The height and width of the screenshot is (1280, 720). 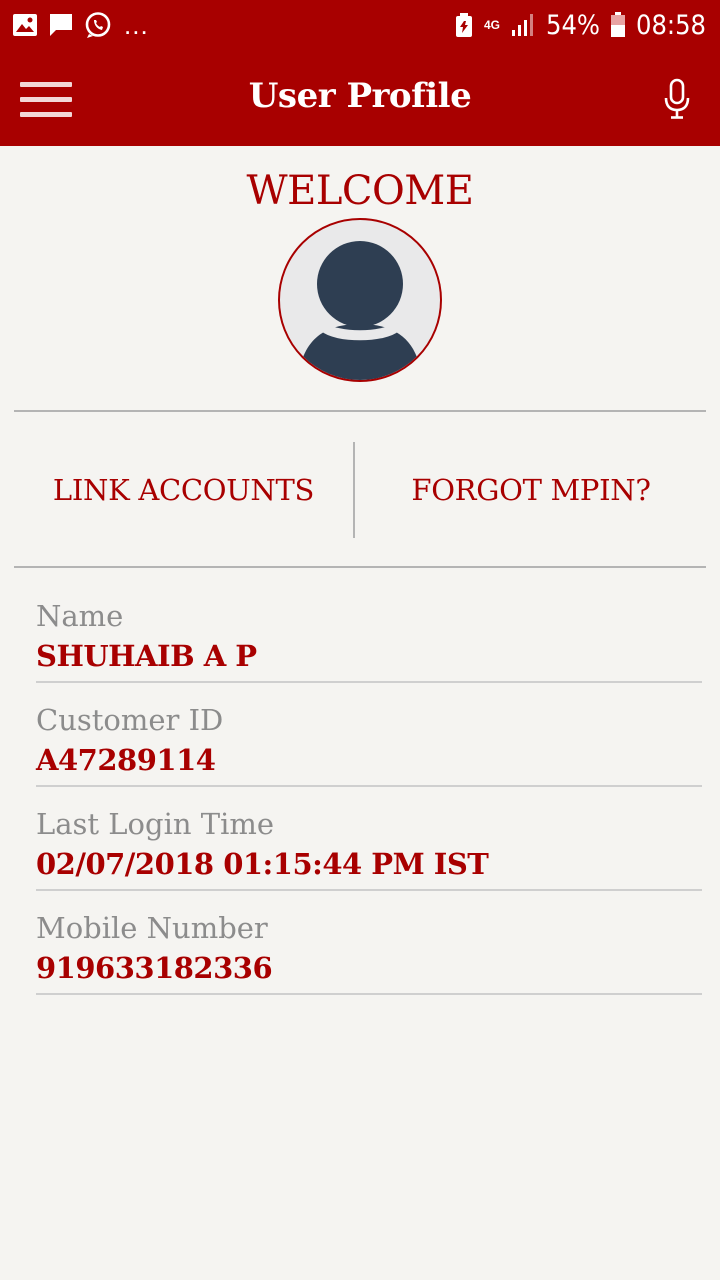 I want to click on detail-value: 02/07/2018 01:15:44 PM IST, so click(x=262, y=864).